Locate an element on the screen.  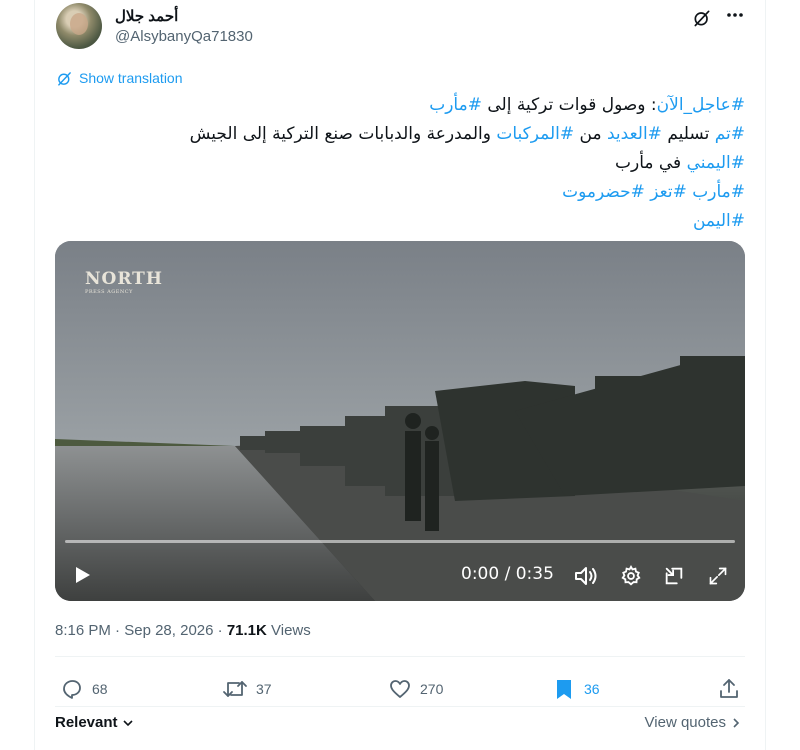
repost-icon is located at coordinates (235, 689).